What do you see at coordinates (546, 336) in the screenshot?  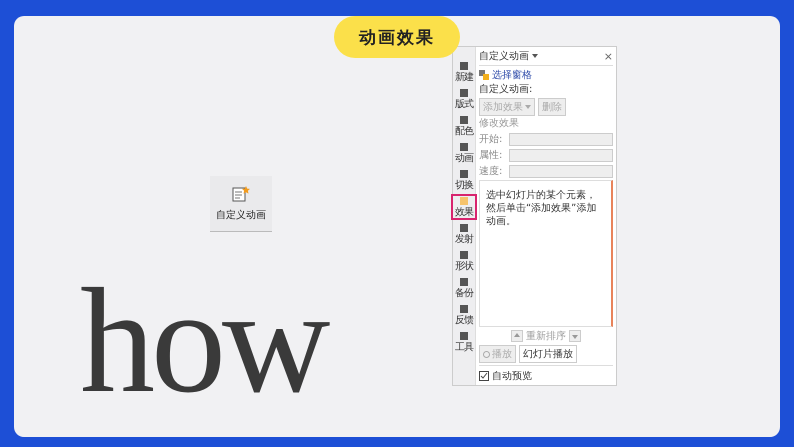 I see `reorder-label: 重新排序` at bounding box center [546, 336].